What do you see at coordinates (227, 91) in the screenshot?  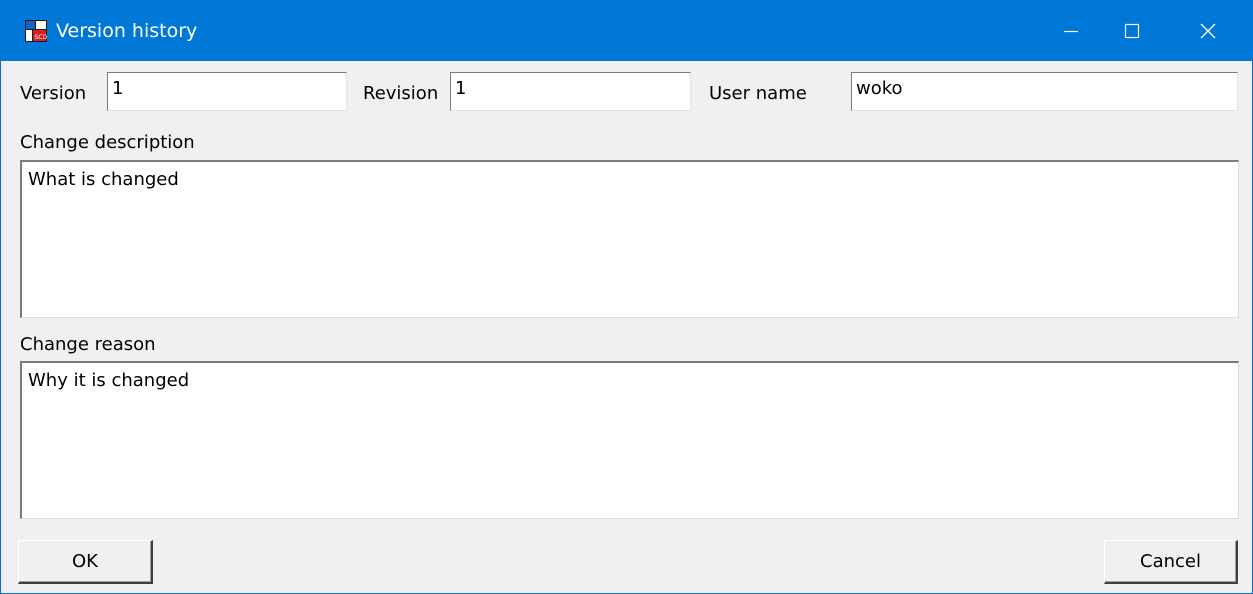 I see `version-input: 1` at bounding box center [227, 91].